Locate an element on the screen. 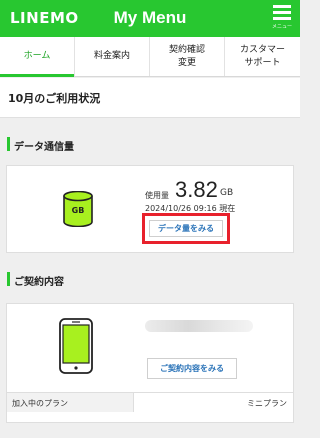 This screenshot has width=320, height=438. usage-month-title: 10月のご利用状況 is located at coordinates (54, 98).